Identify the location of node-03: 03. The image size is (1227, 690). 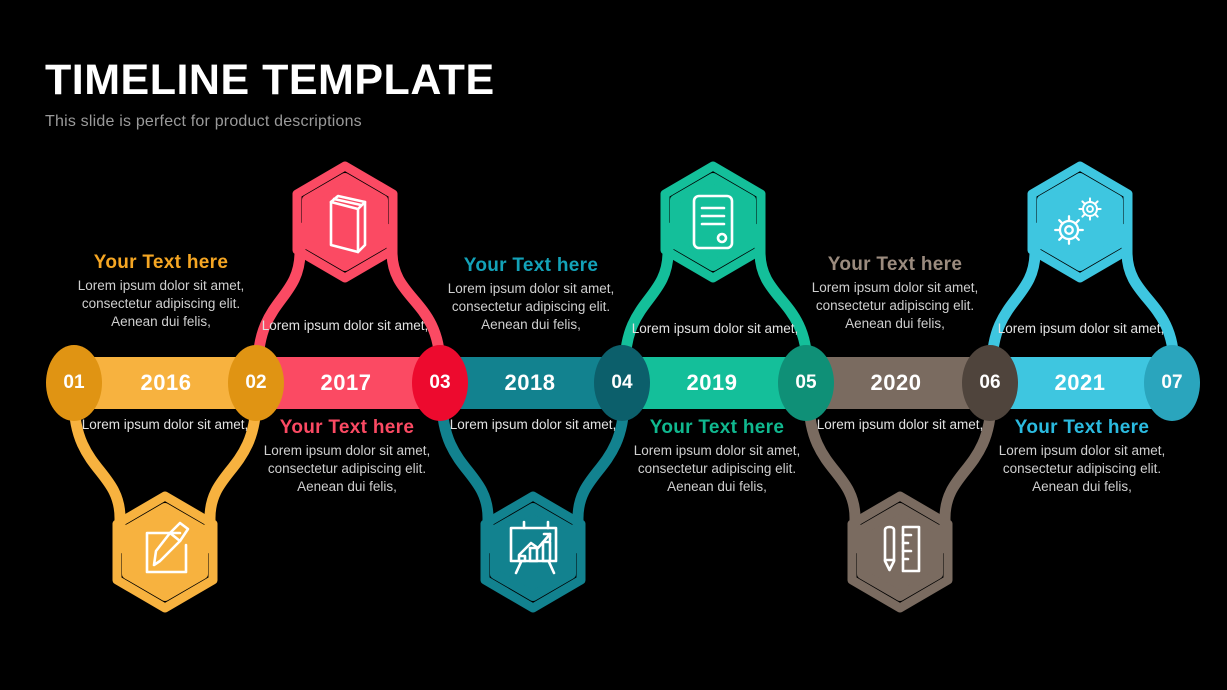
(440, 383).